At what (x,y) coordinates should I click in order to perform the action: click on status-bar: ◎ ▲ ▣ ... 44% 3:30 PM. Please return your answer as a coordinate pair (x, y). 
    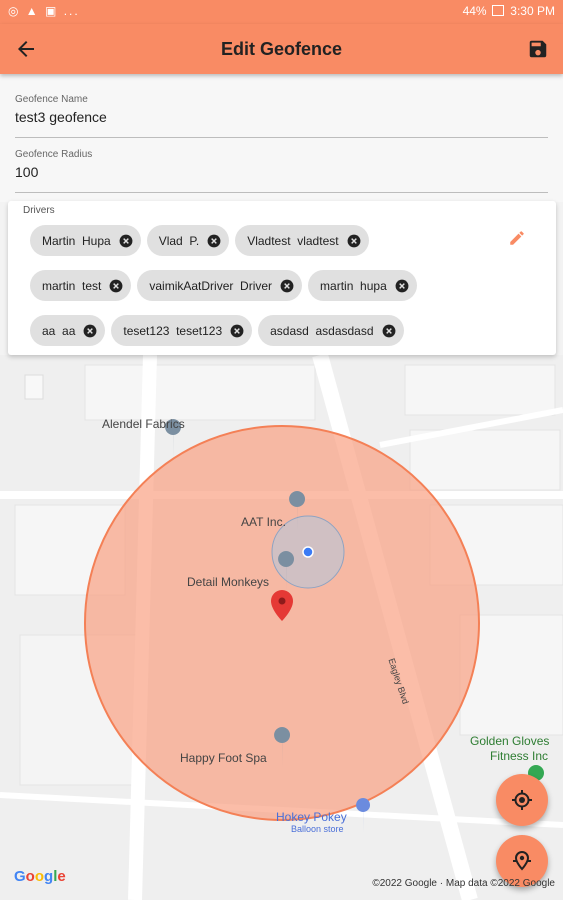
    Looking at the image, I should click on (281, 12).